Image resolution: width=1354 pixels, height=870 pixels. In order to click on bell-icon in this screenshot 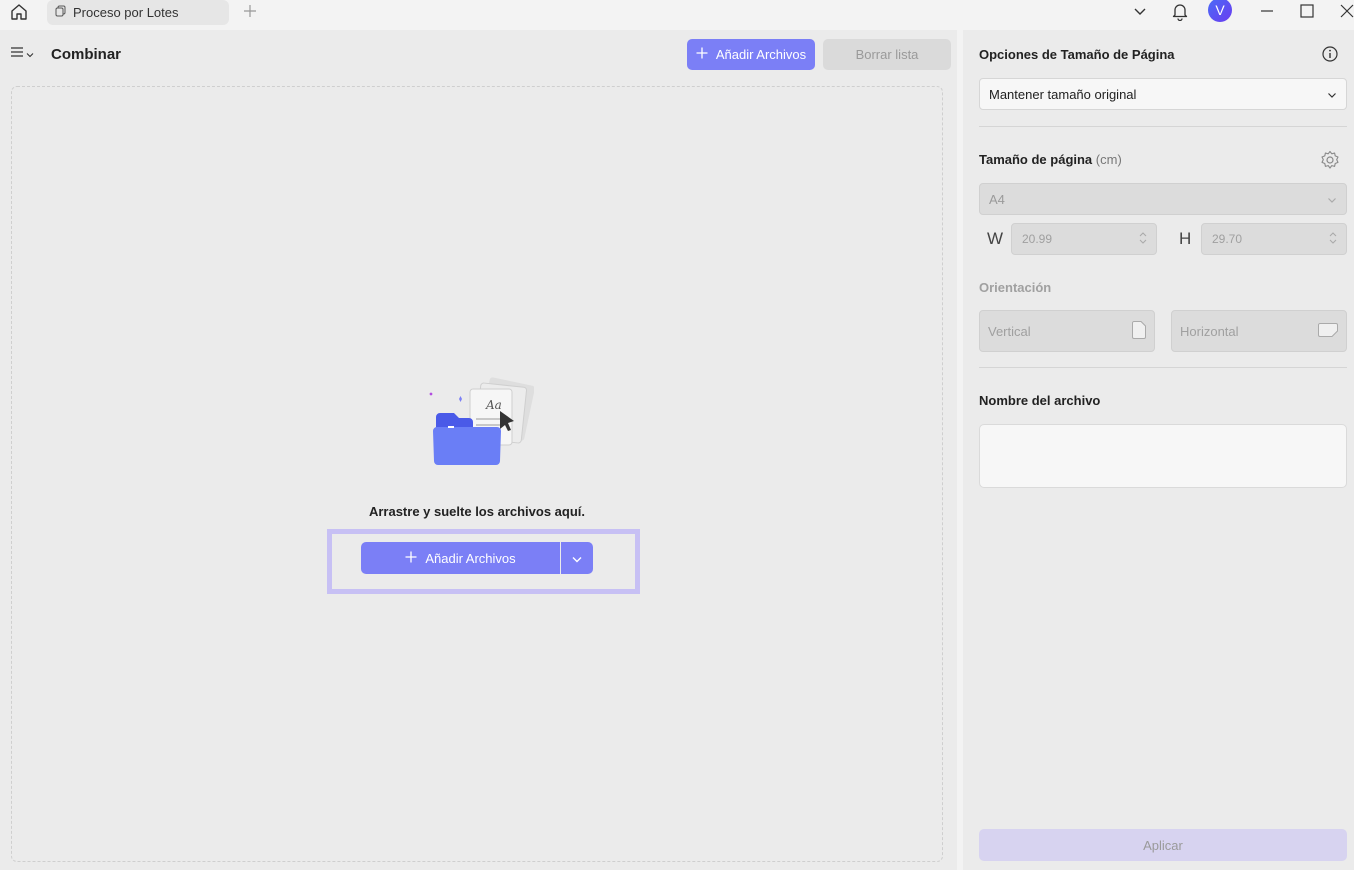, I will do `click(1180, 11)`.